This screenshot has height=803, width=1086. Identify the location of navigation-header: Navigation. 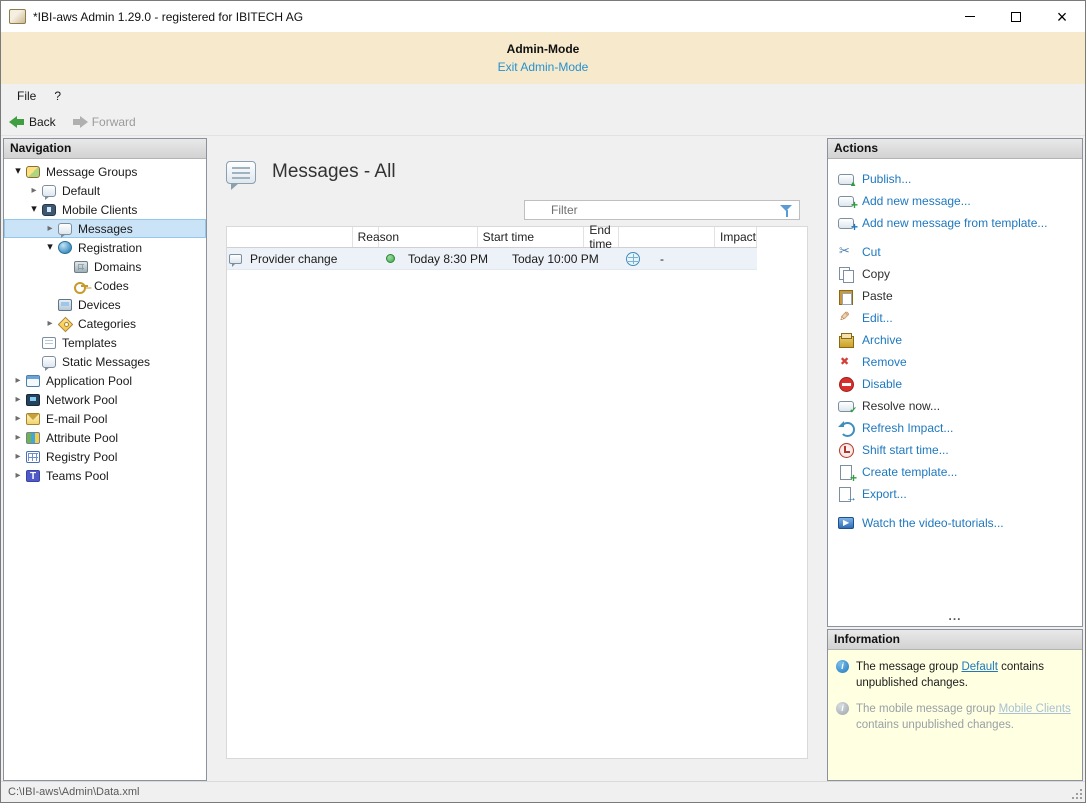
(105, 149).